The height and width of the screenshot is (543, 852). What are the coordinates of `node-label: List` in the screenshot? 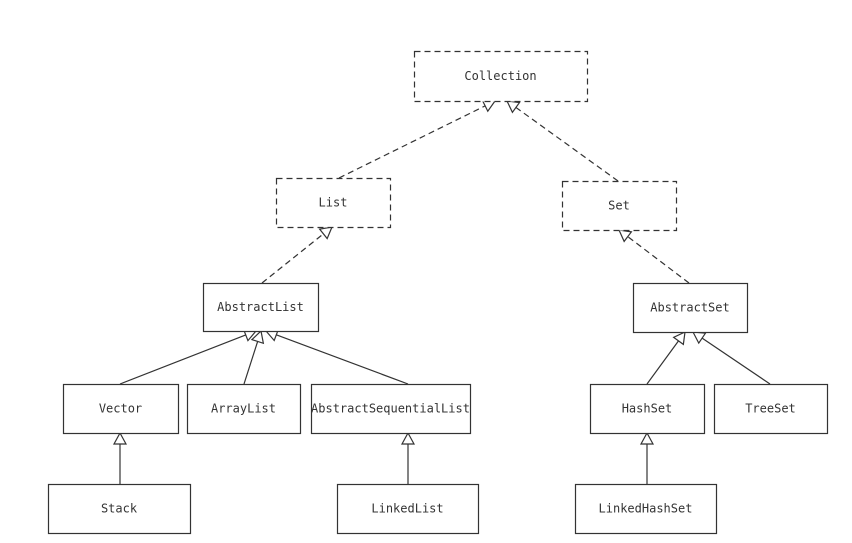 It's located at (333, 203).